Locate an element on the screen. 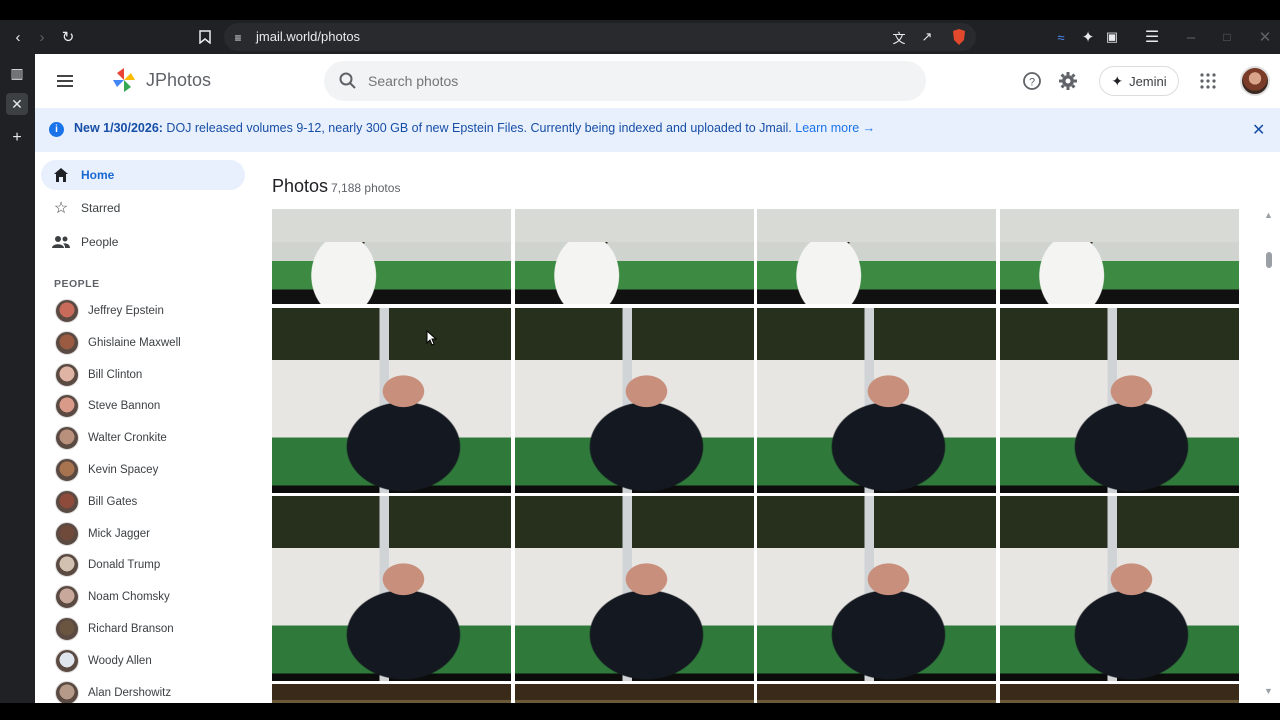  nav-item-starred: ☆ Starred is located at coordinates (143, 208).